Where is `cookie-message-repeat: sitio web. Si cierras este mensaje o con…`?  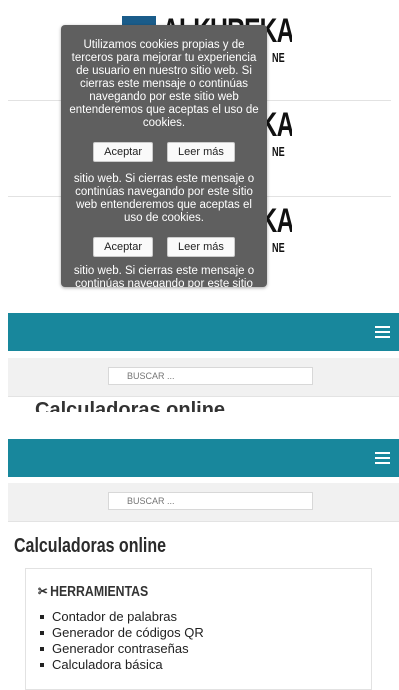 cookie-message-repeat: sitio web. Si cierras este mensaje o con… is located at coordinates (164, 198).